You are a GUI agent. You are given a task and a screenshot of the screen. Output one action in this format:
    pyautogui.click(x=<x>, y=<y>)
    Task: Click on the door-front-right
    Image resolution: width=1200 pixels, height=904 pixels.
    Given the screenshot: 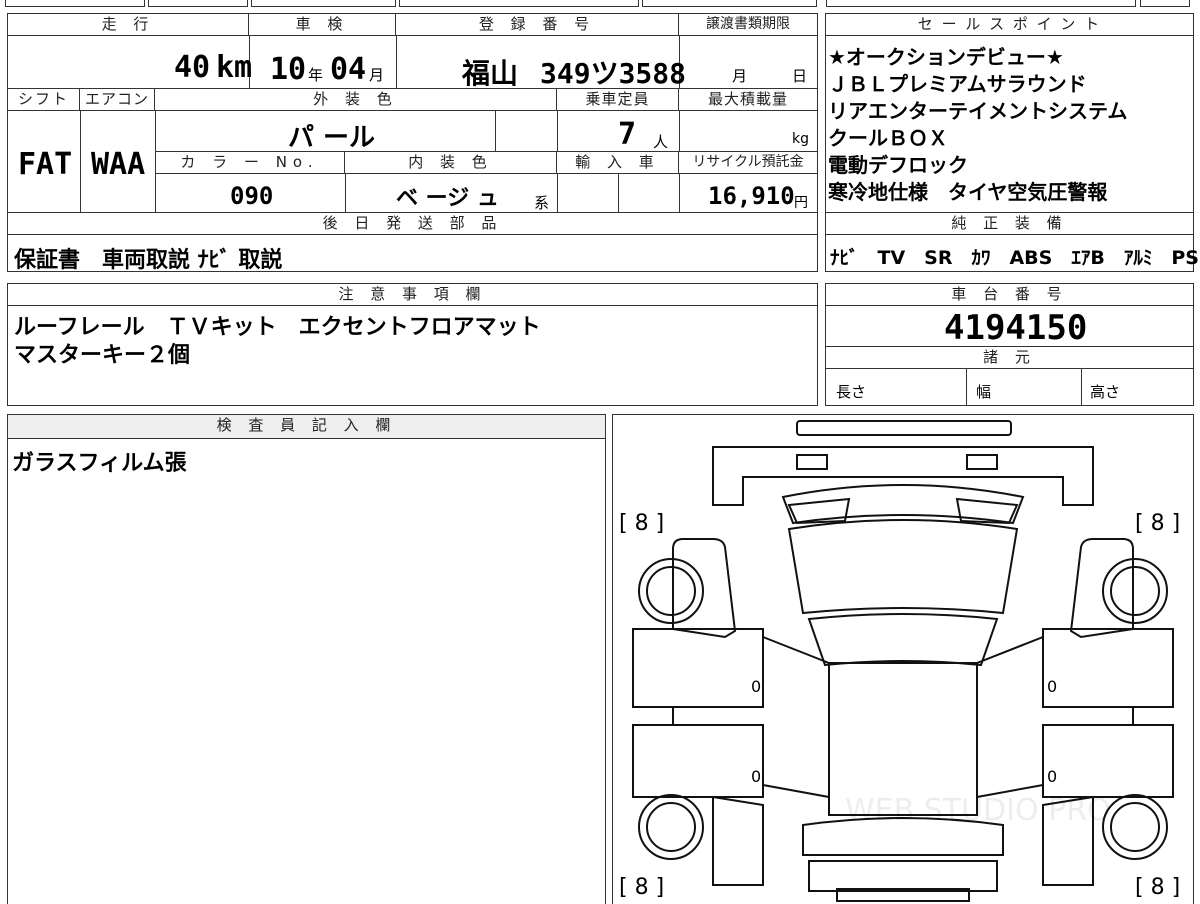 What is the action you would take?
    pyautogui.click(x=1108, y=761)
    